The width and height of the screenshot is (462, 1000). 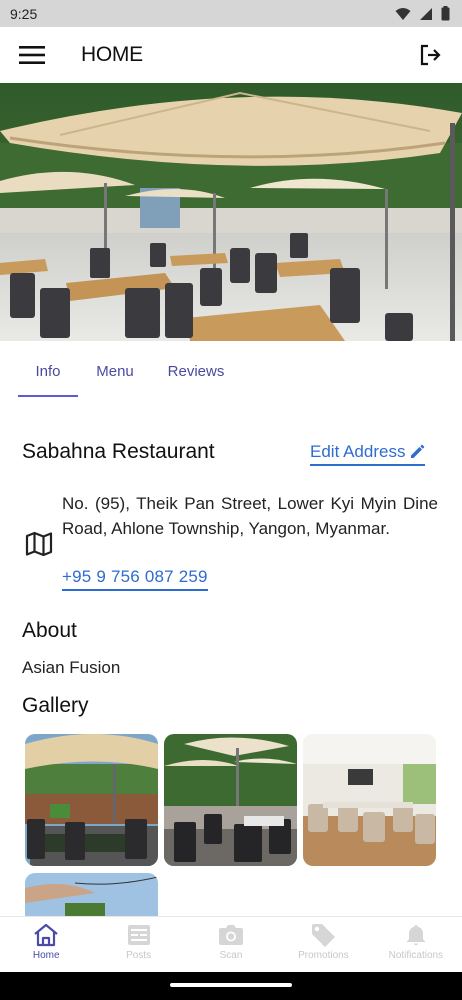 I want to click on app-bar: HOME, so click(x=231, y=55).